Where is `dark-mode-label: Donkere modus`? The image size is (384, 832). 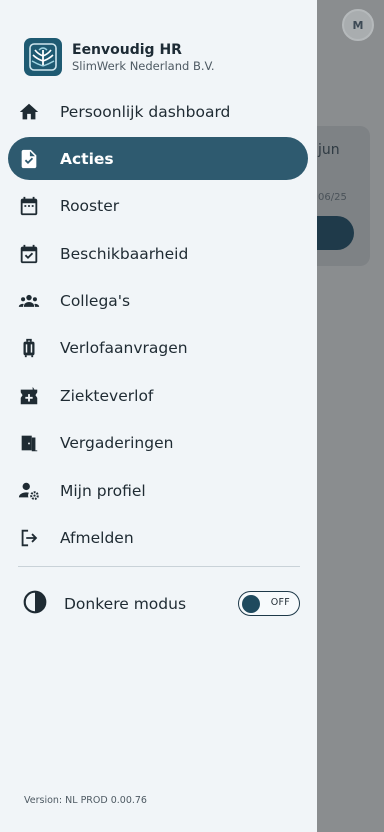 dark-mode-label: Donkere modus is located at coordinates (125, 604).